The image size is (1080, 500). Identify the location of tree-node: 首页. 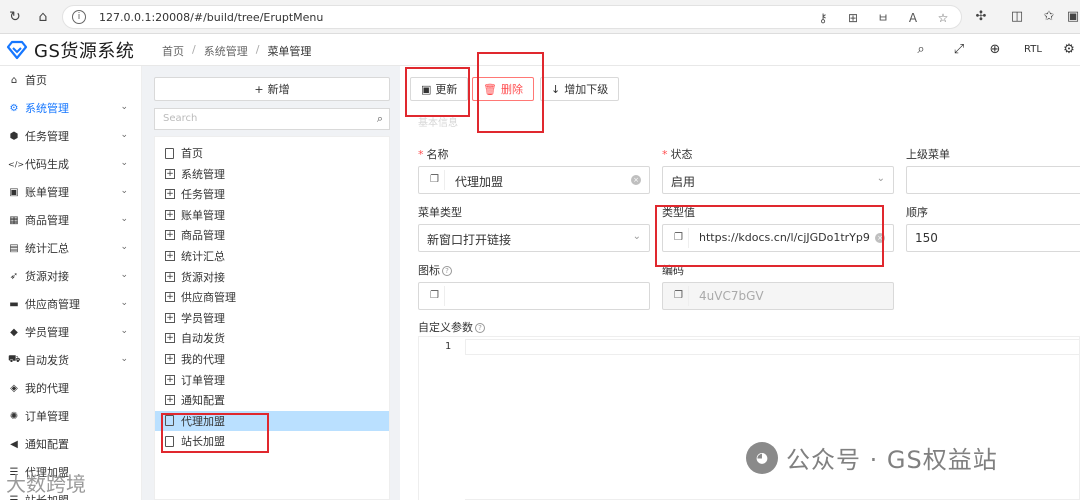
(184, 153).